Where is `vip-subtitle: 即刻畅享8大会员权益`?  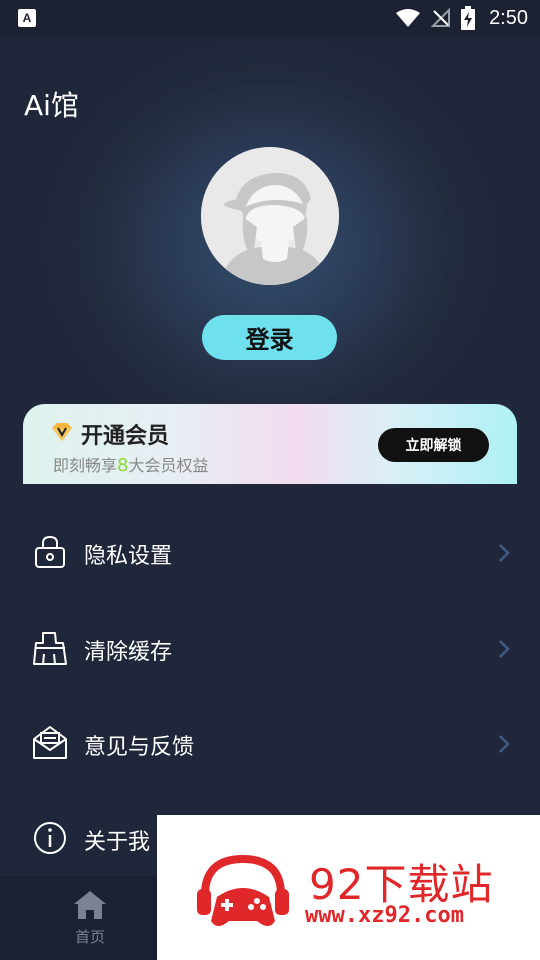
vip-subtitle: 即刻畅享8大会员权益 is located at coordinates (130, 464).